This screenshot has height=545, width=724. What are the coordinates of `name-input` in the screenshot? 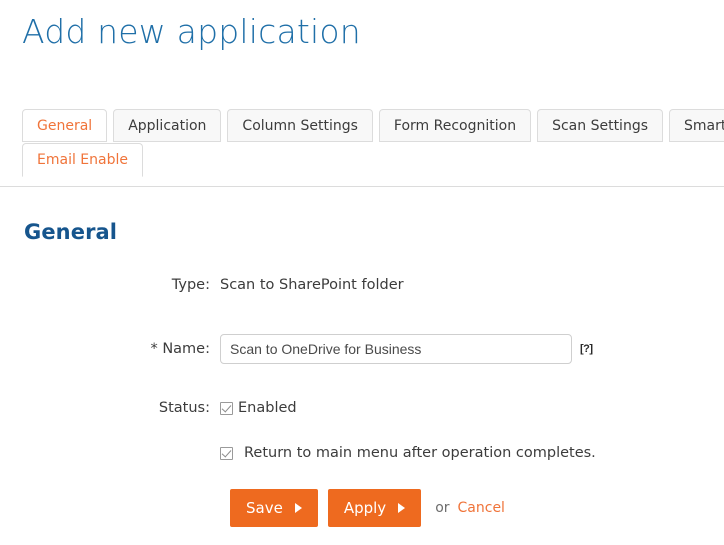 It's located at (396, 349).